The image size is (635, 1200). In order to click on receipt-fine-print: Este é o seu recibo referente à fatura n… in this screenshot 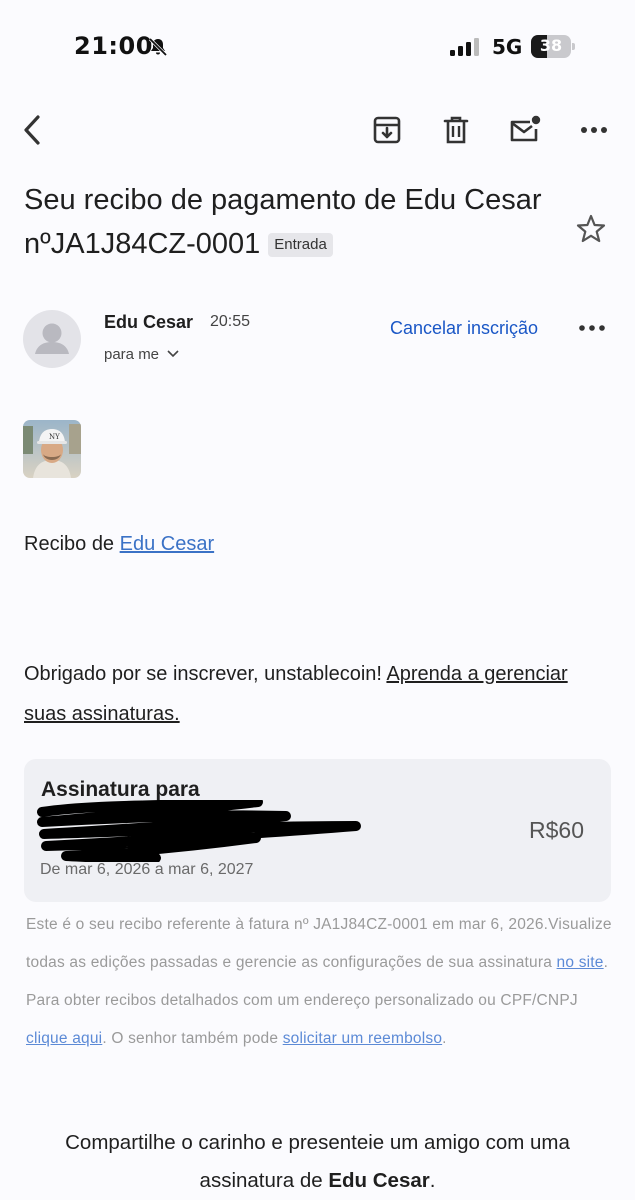, I will do `click(321, 982)`.